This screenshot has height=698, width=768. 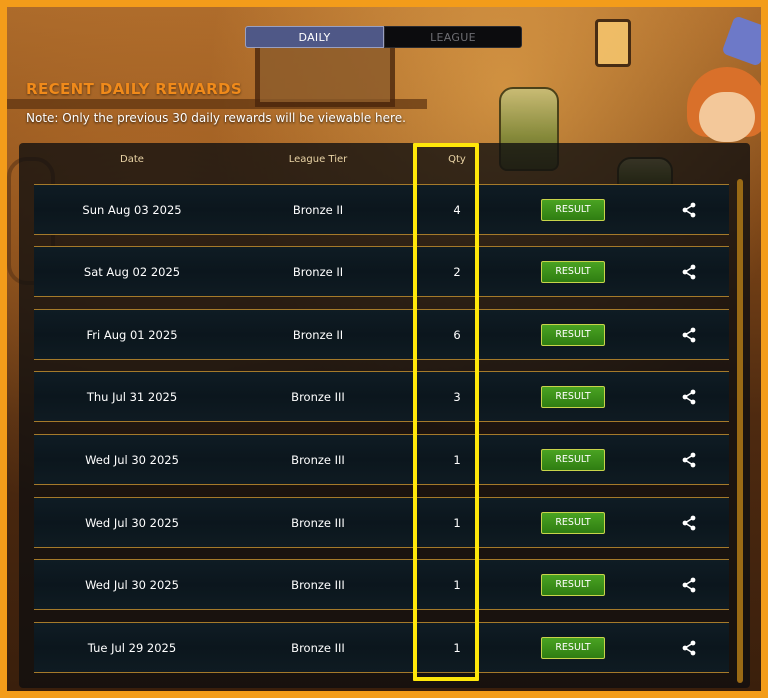 I want to click on tab-bar: DAILY LEAGUE, so click(x=383, y=37).